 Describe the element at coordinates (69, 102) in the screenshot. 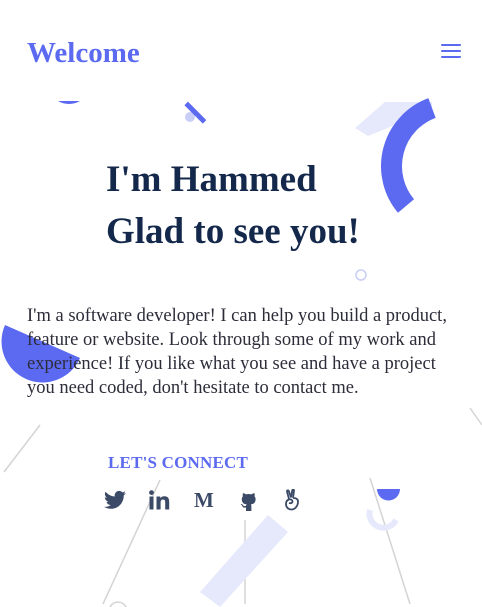

I see `deco-half-disc-top` at that location.